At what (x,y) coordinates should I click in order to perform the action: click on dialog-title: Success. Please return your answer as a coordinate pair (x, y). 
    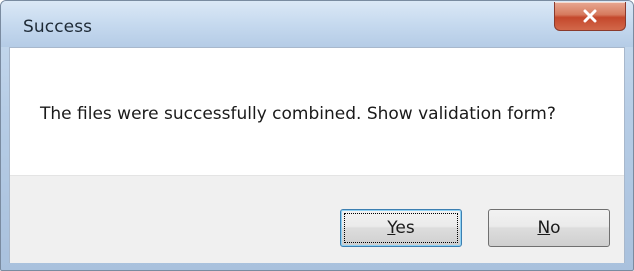
    Looking at the image, I should click on (58, 27).